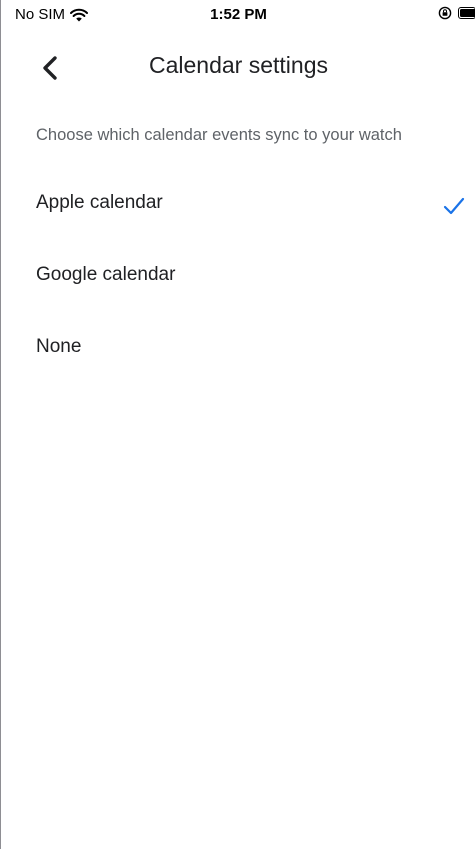 The height and width of the screenshot is (849, 475). Describe the element at coordinates (99, 202) in the screenshot. I see `option-label: Apple calendar` at that location.